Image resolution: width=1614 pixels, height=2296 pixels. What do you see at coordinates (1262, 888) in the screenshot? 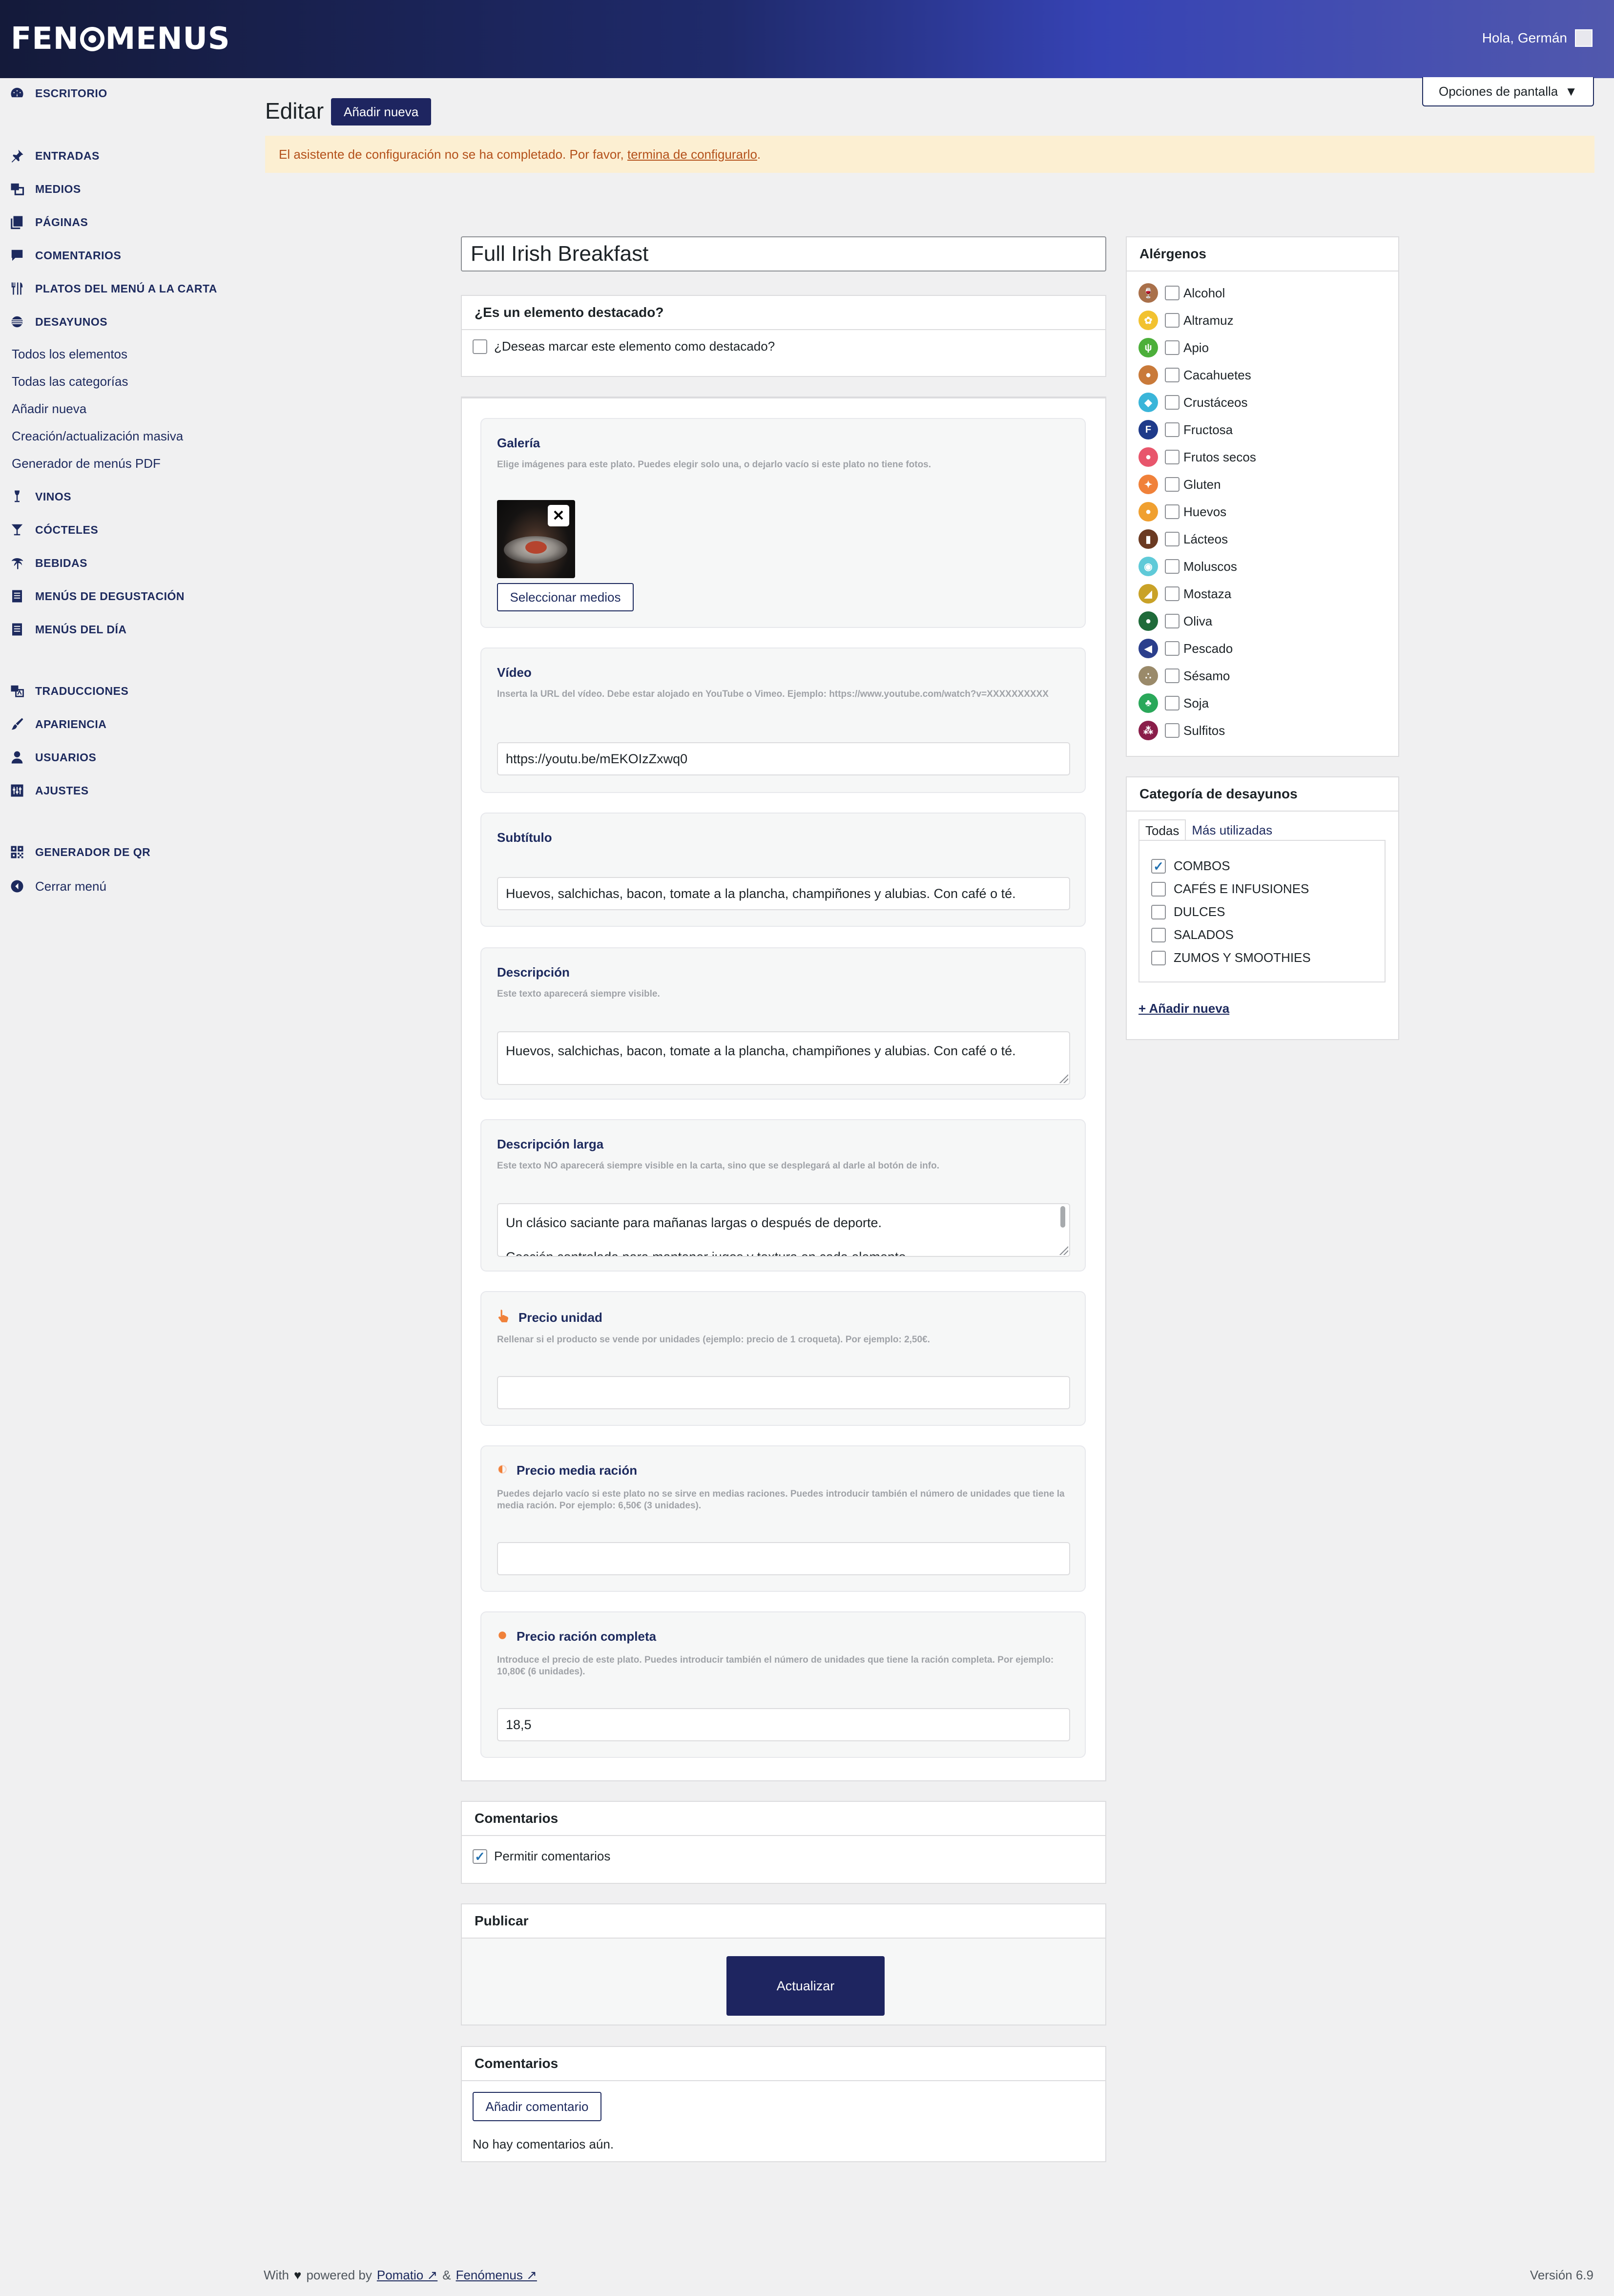
I see `category-item: CAFÉS E INFUSIONES` at bounding box center [1262, 888].